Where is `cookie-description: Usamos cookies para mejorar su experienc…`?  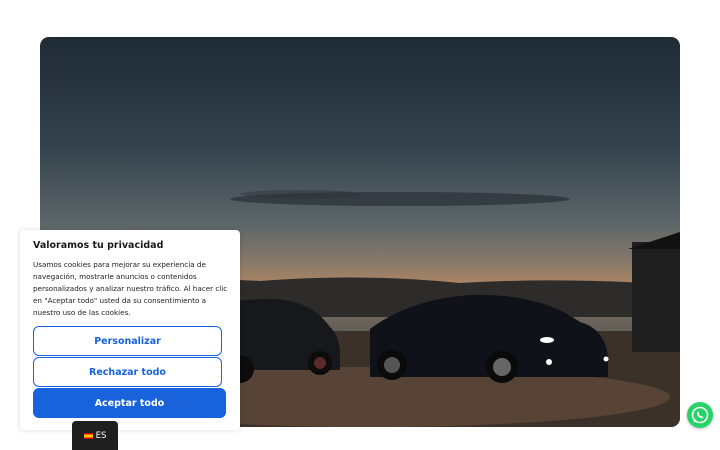 cookie-description: Usamos cookies para mejorar su experienc… is located at coordinates (130, 288).